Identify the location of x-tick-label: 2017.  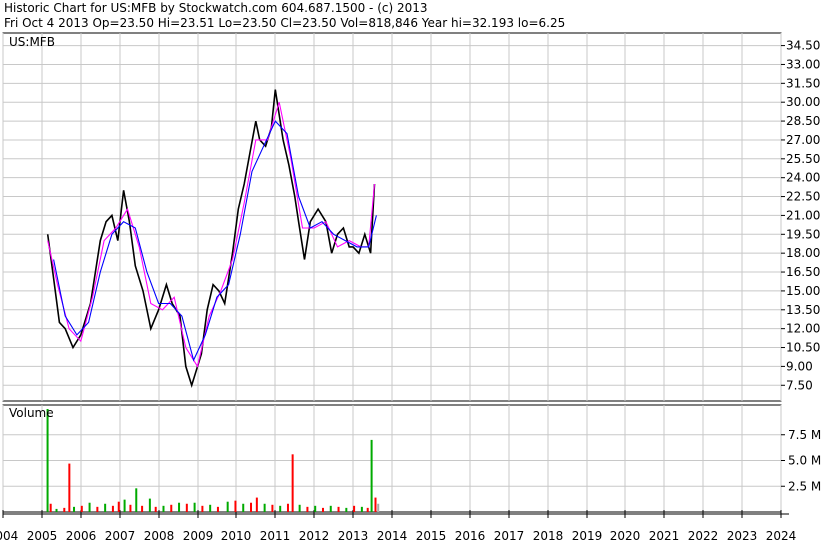
(509, 536).